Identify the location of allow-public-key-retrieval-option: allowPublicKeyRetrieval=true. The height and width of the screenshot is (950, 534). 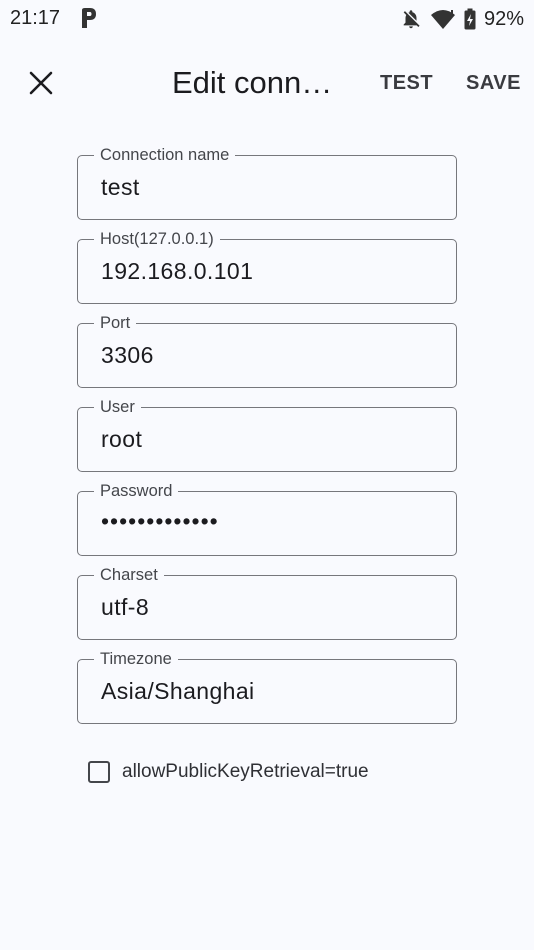
(228, 772).